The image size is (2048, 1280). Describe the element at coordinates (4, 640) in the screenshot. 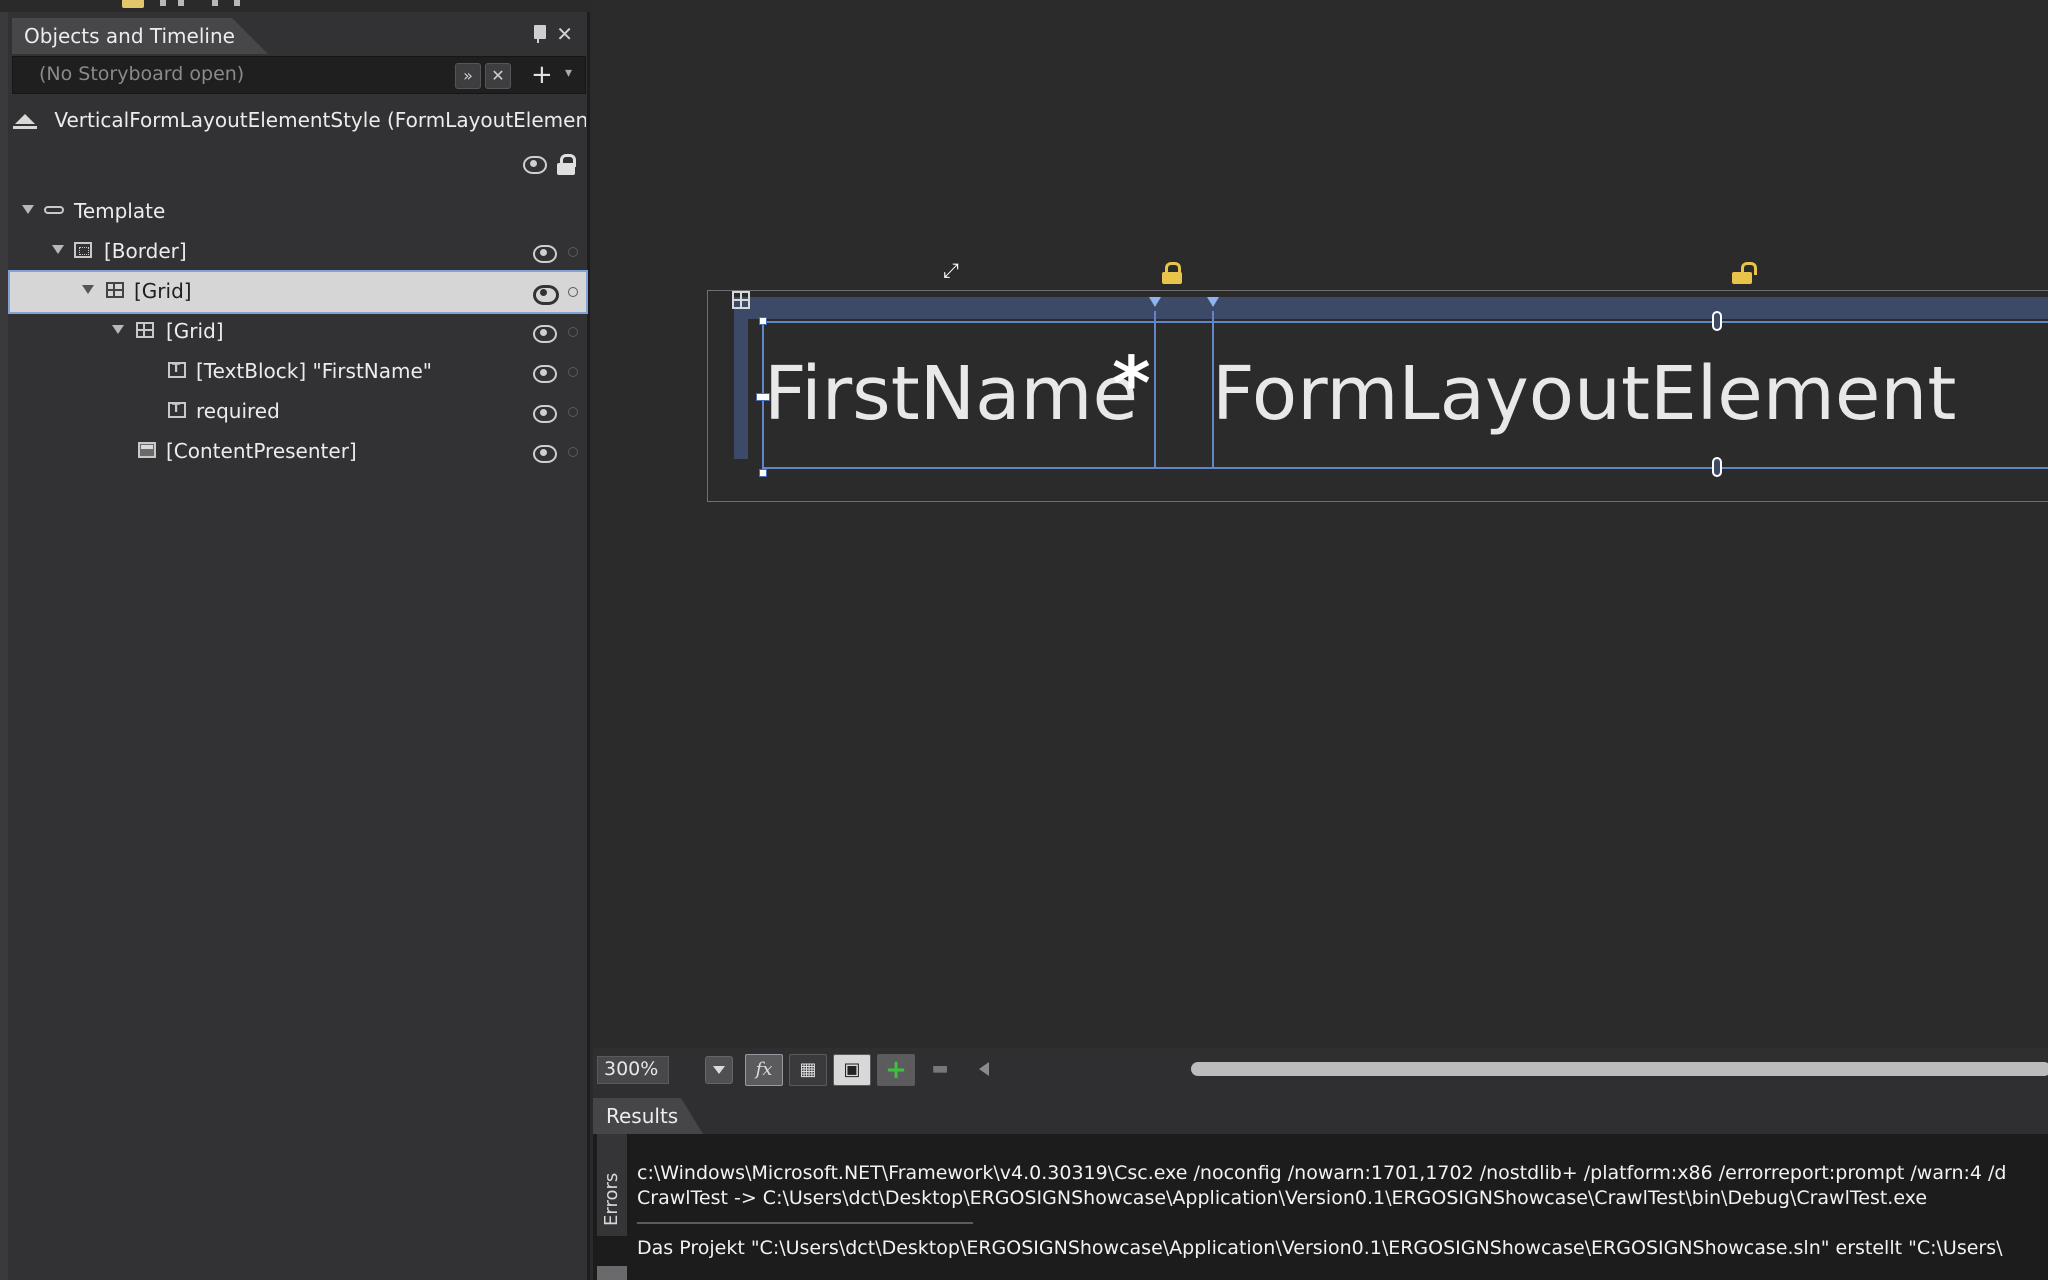

I see `panel-gutter` at that location.